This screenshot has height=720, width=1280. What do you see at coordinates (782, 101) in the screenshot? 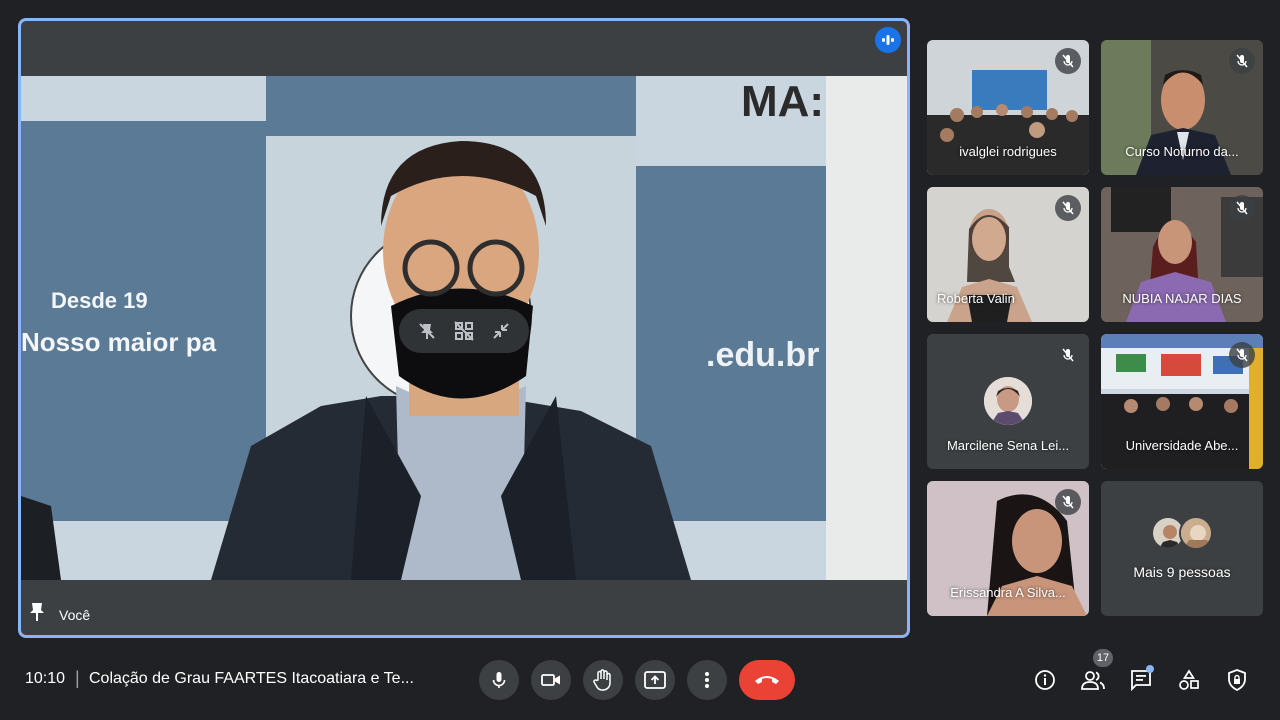
I see `svg-text: MA:` at bounding box center [782, 101].